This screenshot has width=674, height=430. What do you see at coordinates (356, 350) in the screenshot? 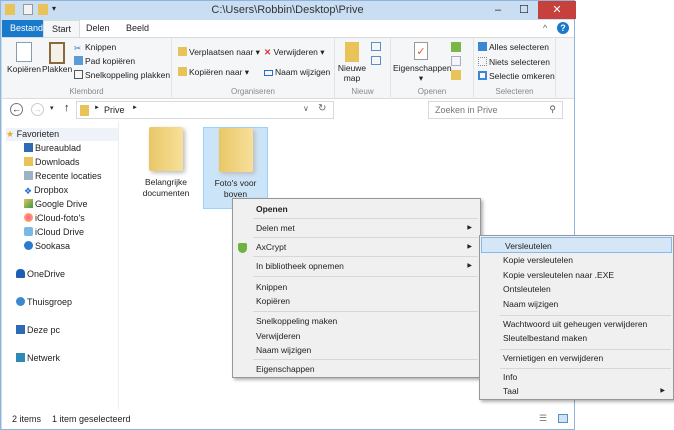
I see `menu-item-naam-wijzigen: Naam wijzigen` at bounding box center [356, 350].